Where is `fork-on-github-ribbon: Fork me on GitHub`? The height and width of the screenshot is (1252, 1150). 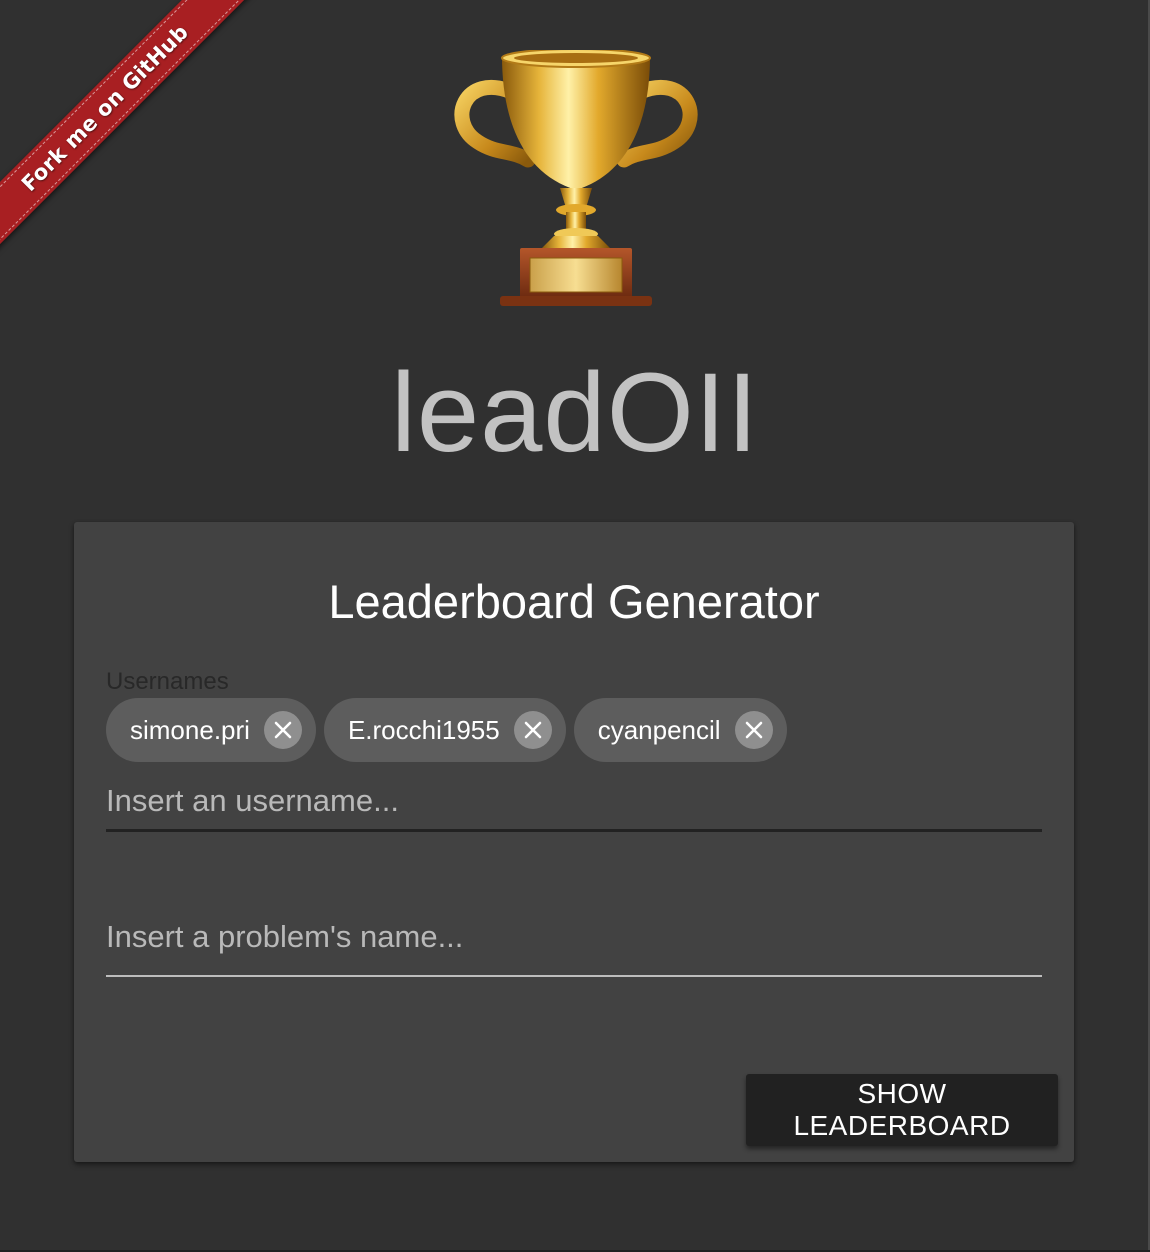
fork-on-github-ribbon: Fork me on GitHub is located at coordinates (131, 132).